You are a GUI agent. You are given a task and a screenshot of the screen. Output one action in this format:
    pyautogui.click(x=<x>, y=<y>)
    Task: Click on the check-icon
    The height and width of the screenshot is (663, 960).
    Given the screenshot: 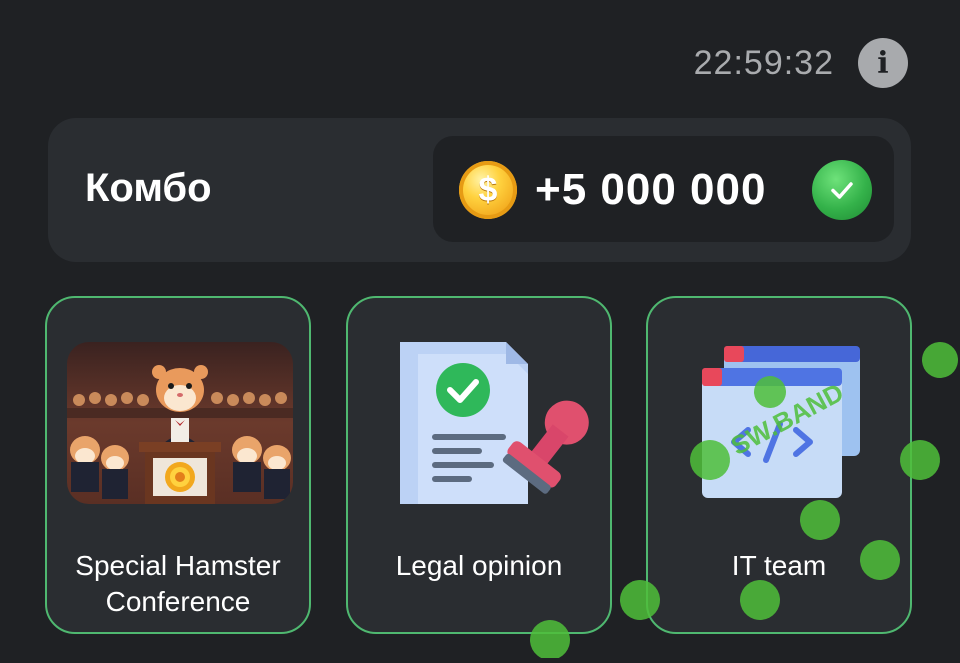 What is the action you would take?
    pyautogui.click(x=842, y=190)
    